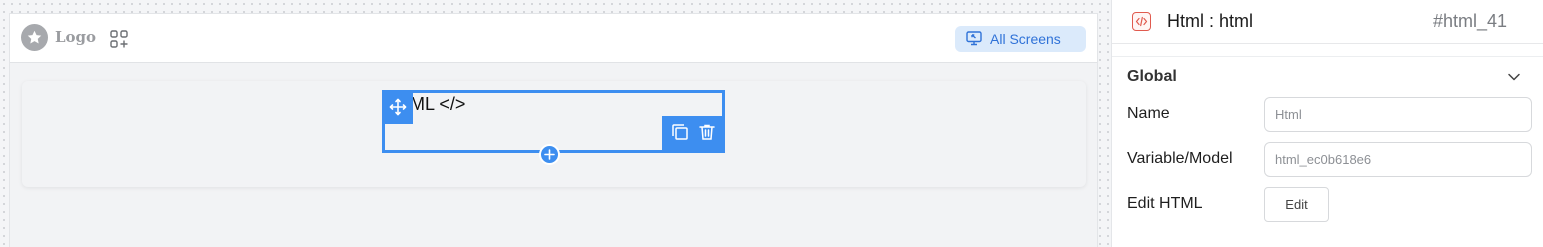 Image resolution: width=1543 pixels, height=247 pixels. I want to click on component-id: #html_41, so click(1469, 21).